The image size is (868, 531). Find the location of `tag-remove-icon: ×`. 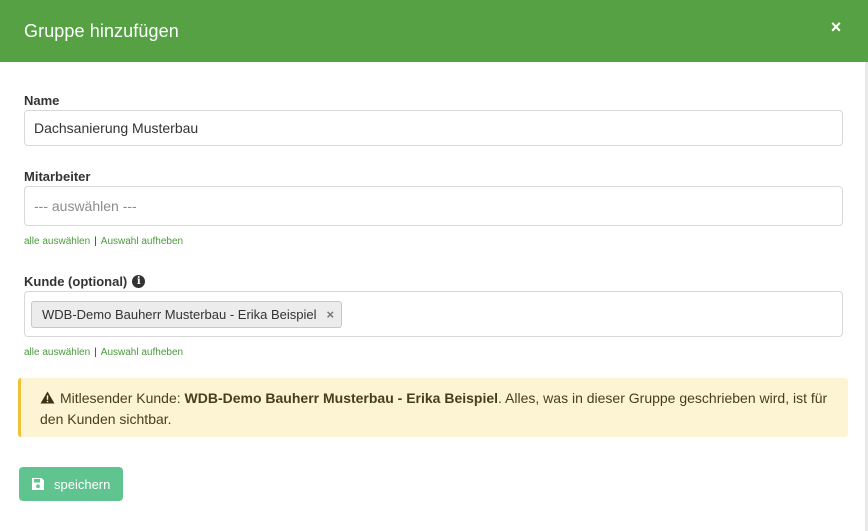

tag-remove-icon: × is located at coordinates (331, 314).